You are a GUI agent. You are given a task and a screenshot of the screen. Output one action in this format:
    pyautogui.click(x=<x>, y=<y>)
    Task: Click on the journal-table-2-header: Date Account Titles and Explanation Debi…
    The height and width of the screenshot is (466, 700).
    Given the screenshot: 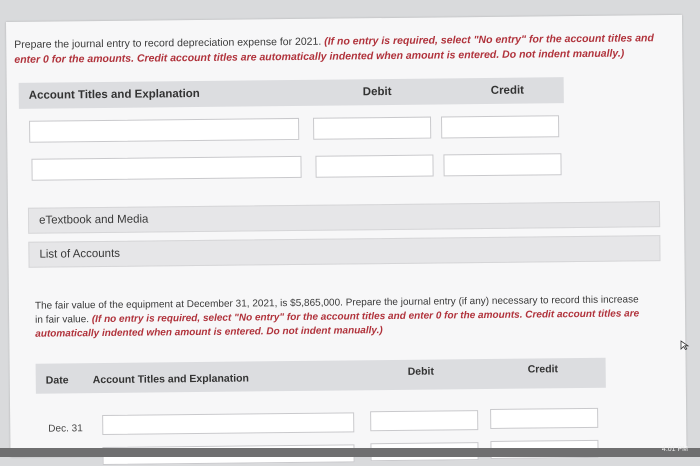 What is the action you would take?
    pyautogui.click(x=320, y=375)
    